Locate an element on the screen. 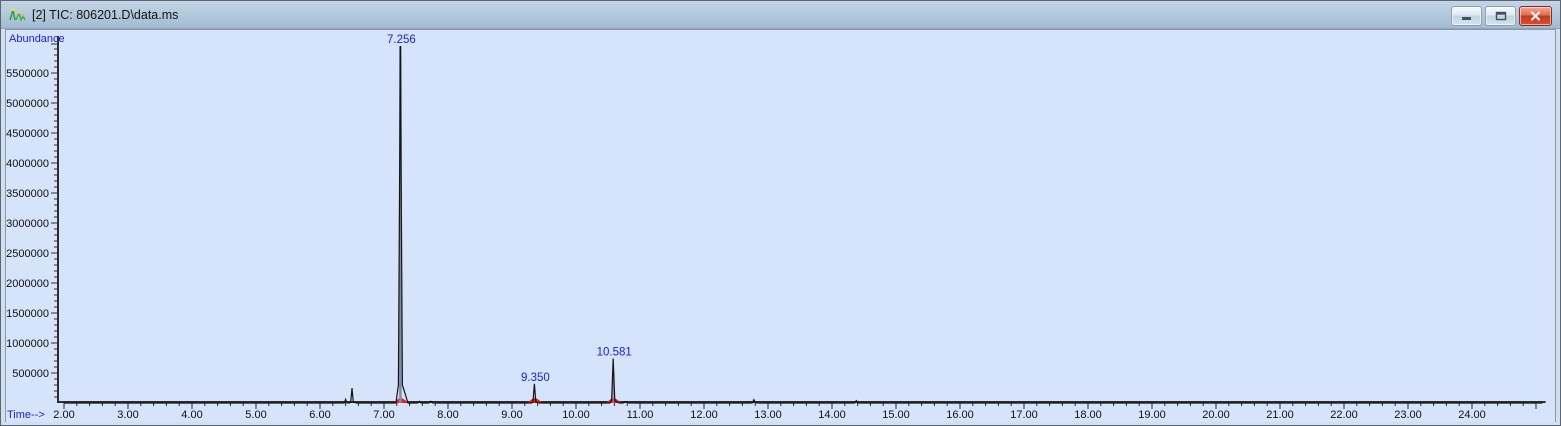 Image resolution: width=1561 pixels, height=426 pixels. x-tick-label: 14.00 is located at coordinates (832, 415).